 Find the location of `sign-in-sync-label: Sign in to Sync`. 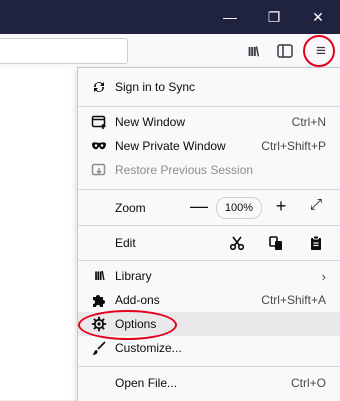

sign-in-sync-label: Sign in to Sync is located at coordinates (155, 87).